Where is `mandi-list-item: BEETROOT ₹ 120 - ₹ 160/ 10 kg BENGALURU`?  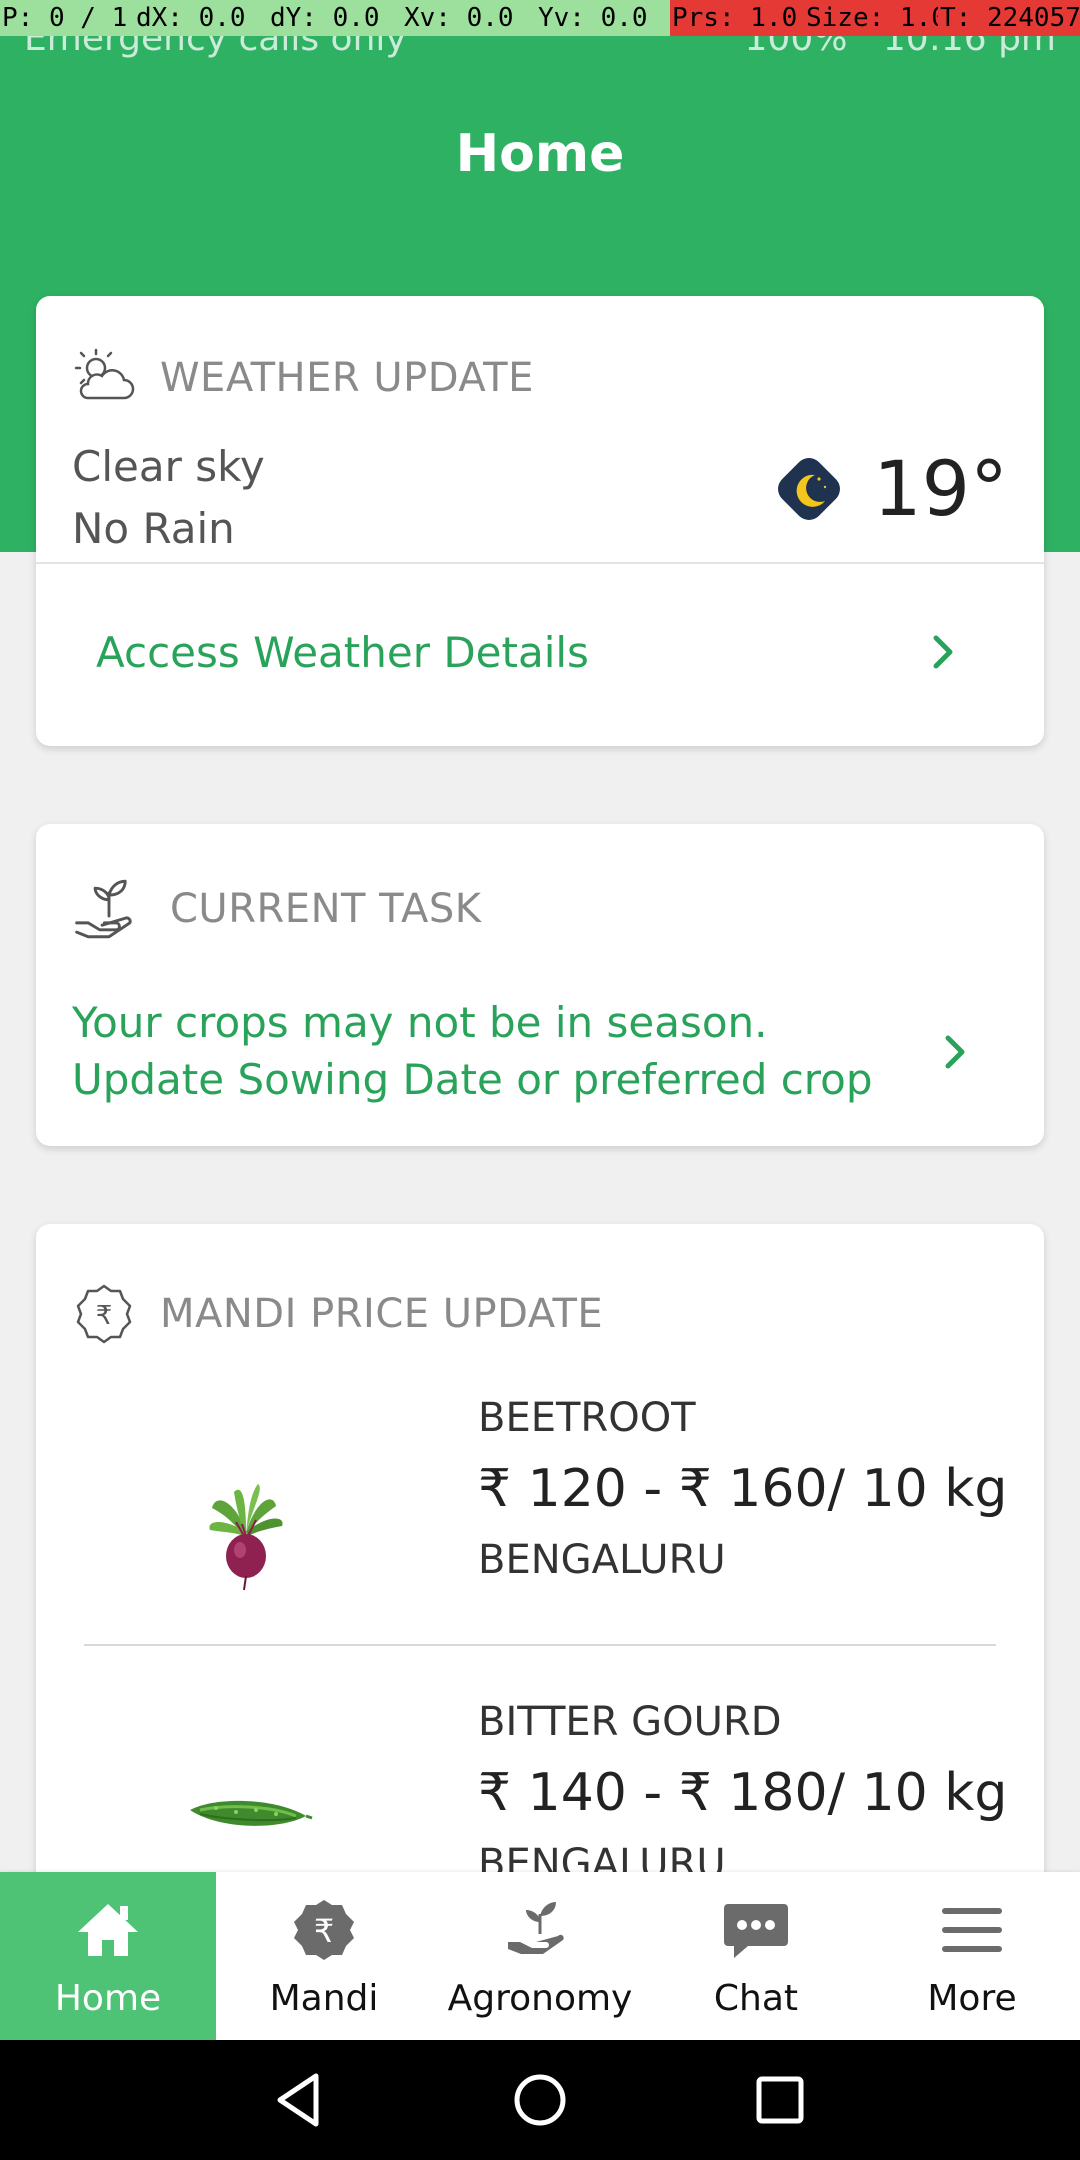 mandi-list-item: BEETROOT ₹ 120 - ₹ 160/ 10 kg BENGALURU is located at coordinates (540, 1538).